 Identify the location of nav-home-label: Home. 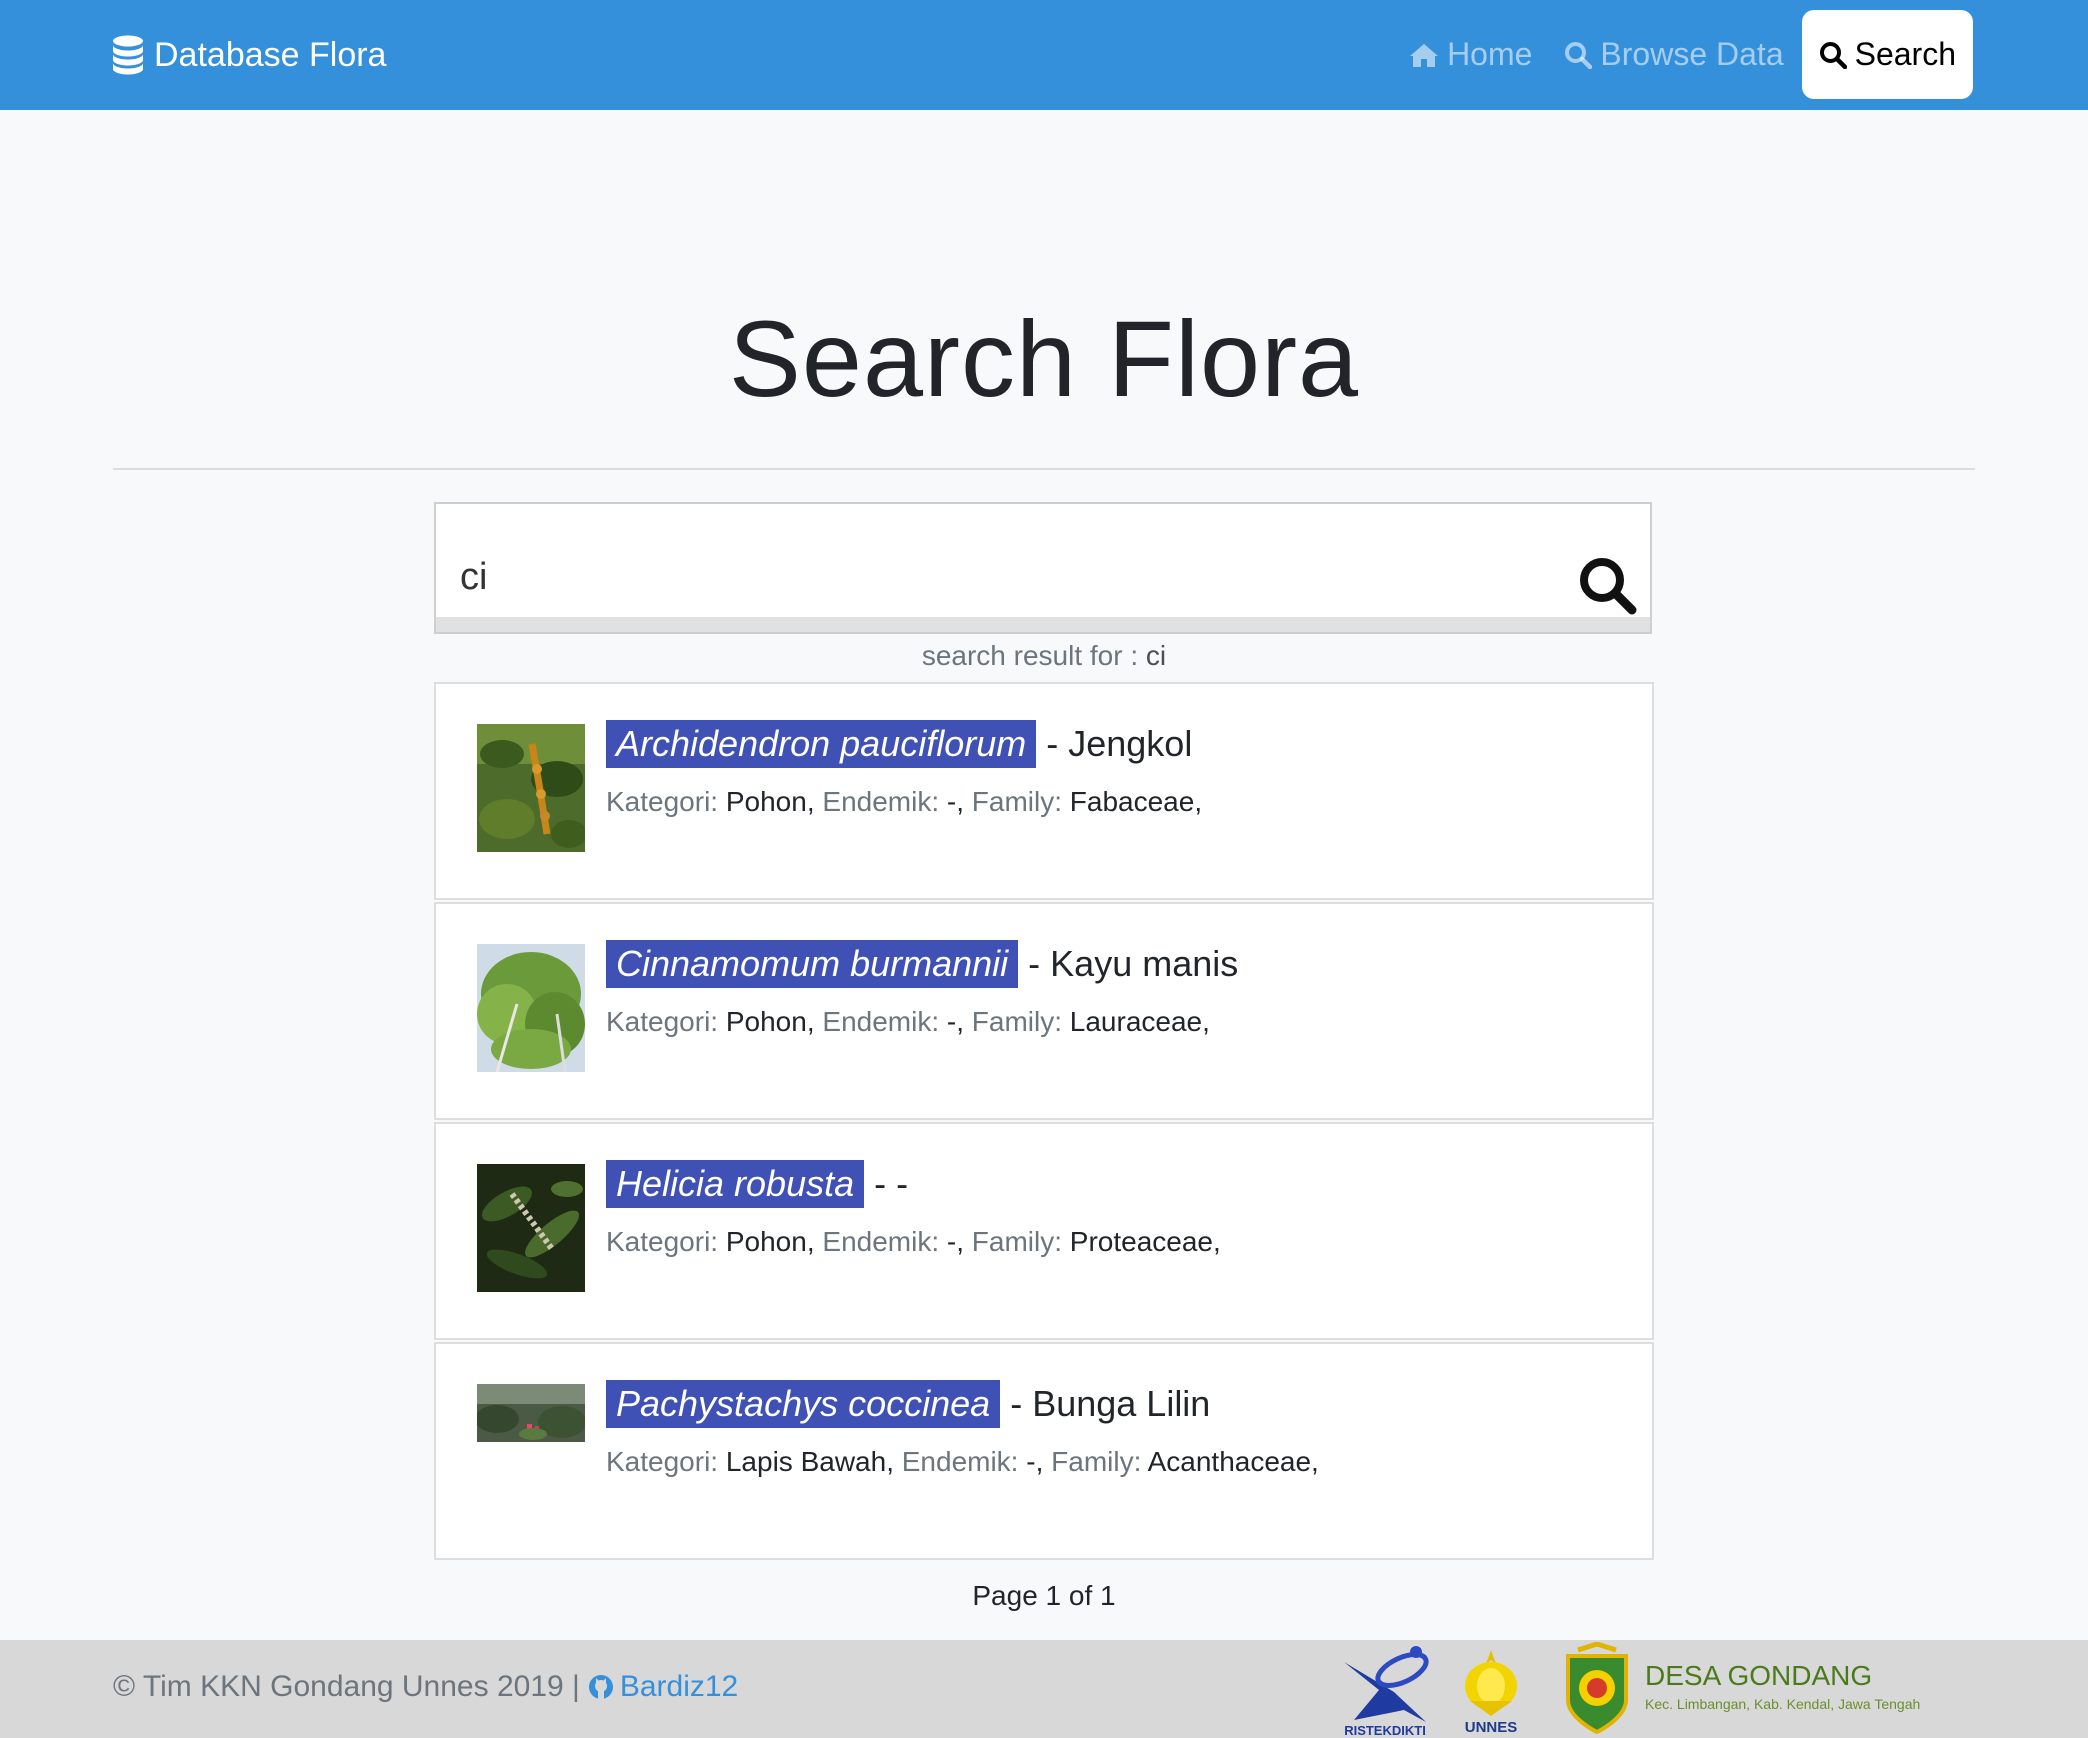
(1490, 54).